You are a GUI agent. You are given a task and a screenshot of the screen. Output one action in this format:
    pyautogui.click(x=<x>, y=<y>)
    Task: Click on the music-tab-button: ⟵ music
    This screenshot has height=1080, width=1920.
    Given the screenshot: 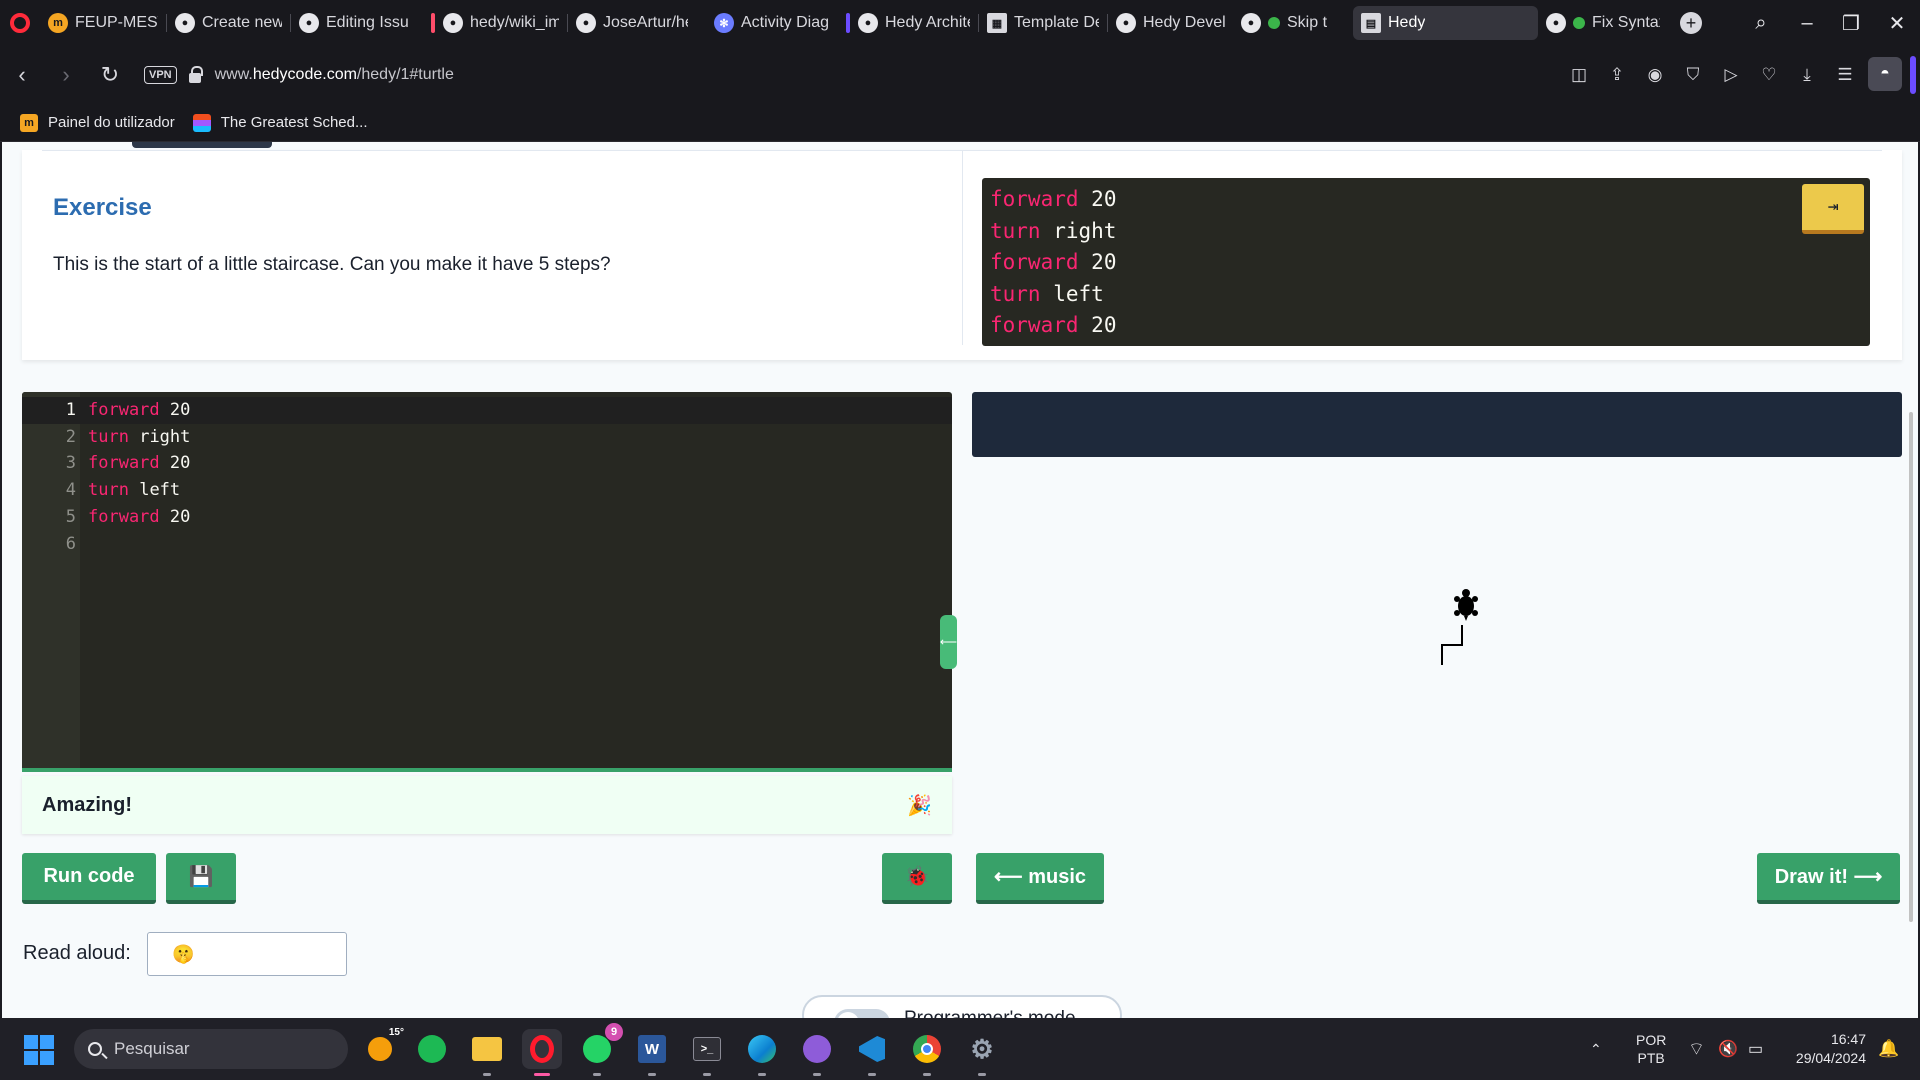 What is the action you would take?
    pyautogui.click(x=1040, y=878)
    